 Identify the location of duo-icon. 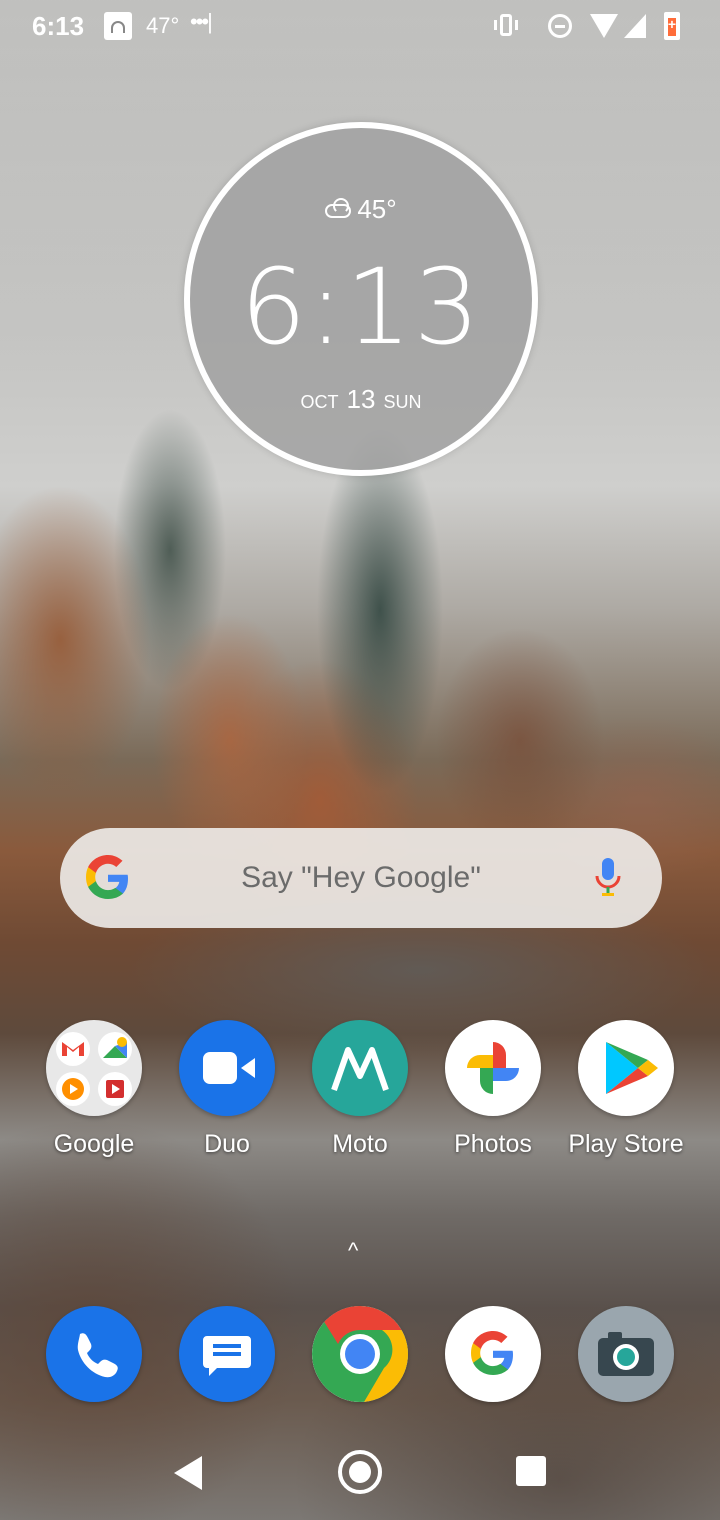
(227, 1068).